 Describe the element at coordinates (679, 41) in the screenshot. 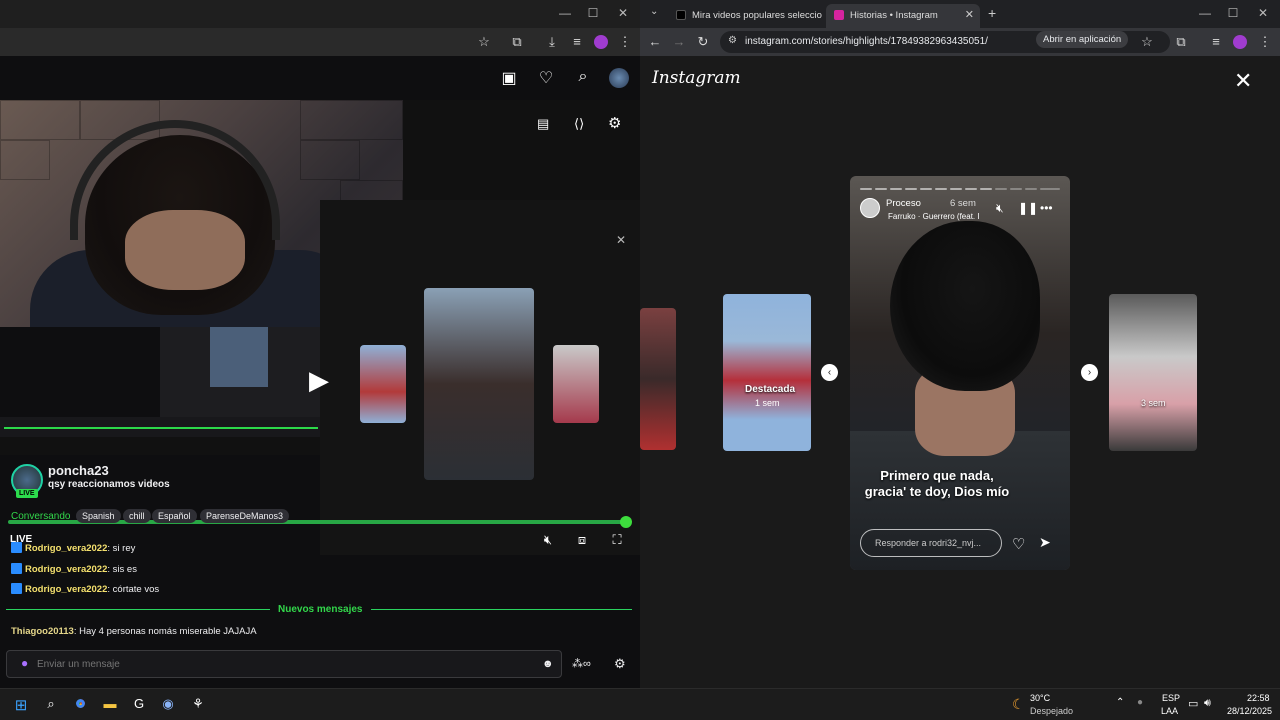

I see `forward-icon: →` at that location.